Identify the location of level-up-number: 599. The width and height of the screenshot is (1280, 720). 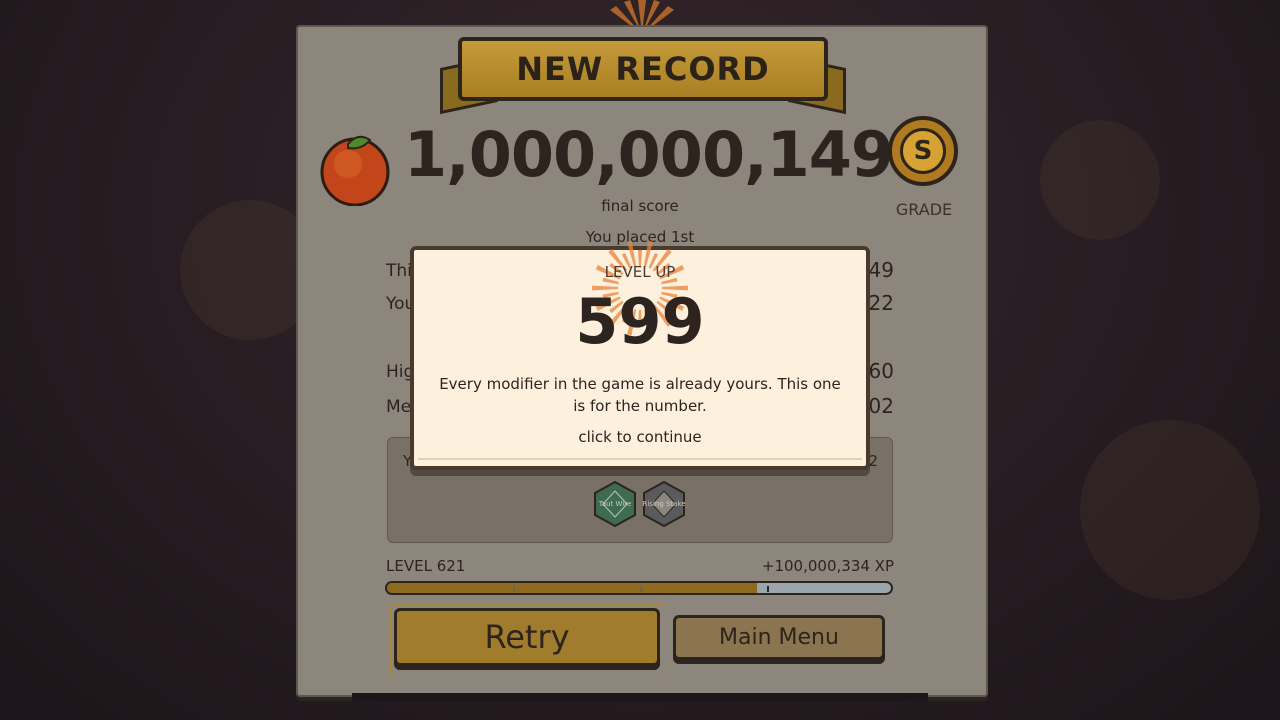
(640, 321).